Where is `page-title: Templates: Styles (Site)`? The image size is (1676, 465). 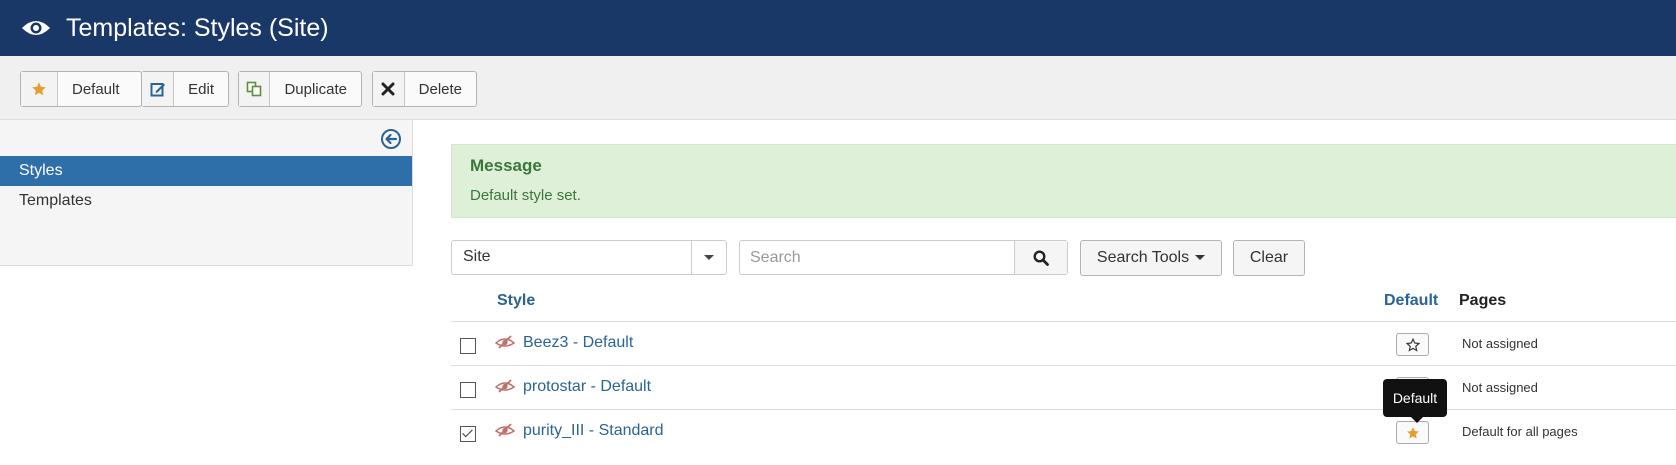
page-title: Templates: Styles (Site) is located at coordinates (197, 27).